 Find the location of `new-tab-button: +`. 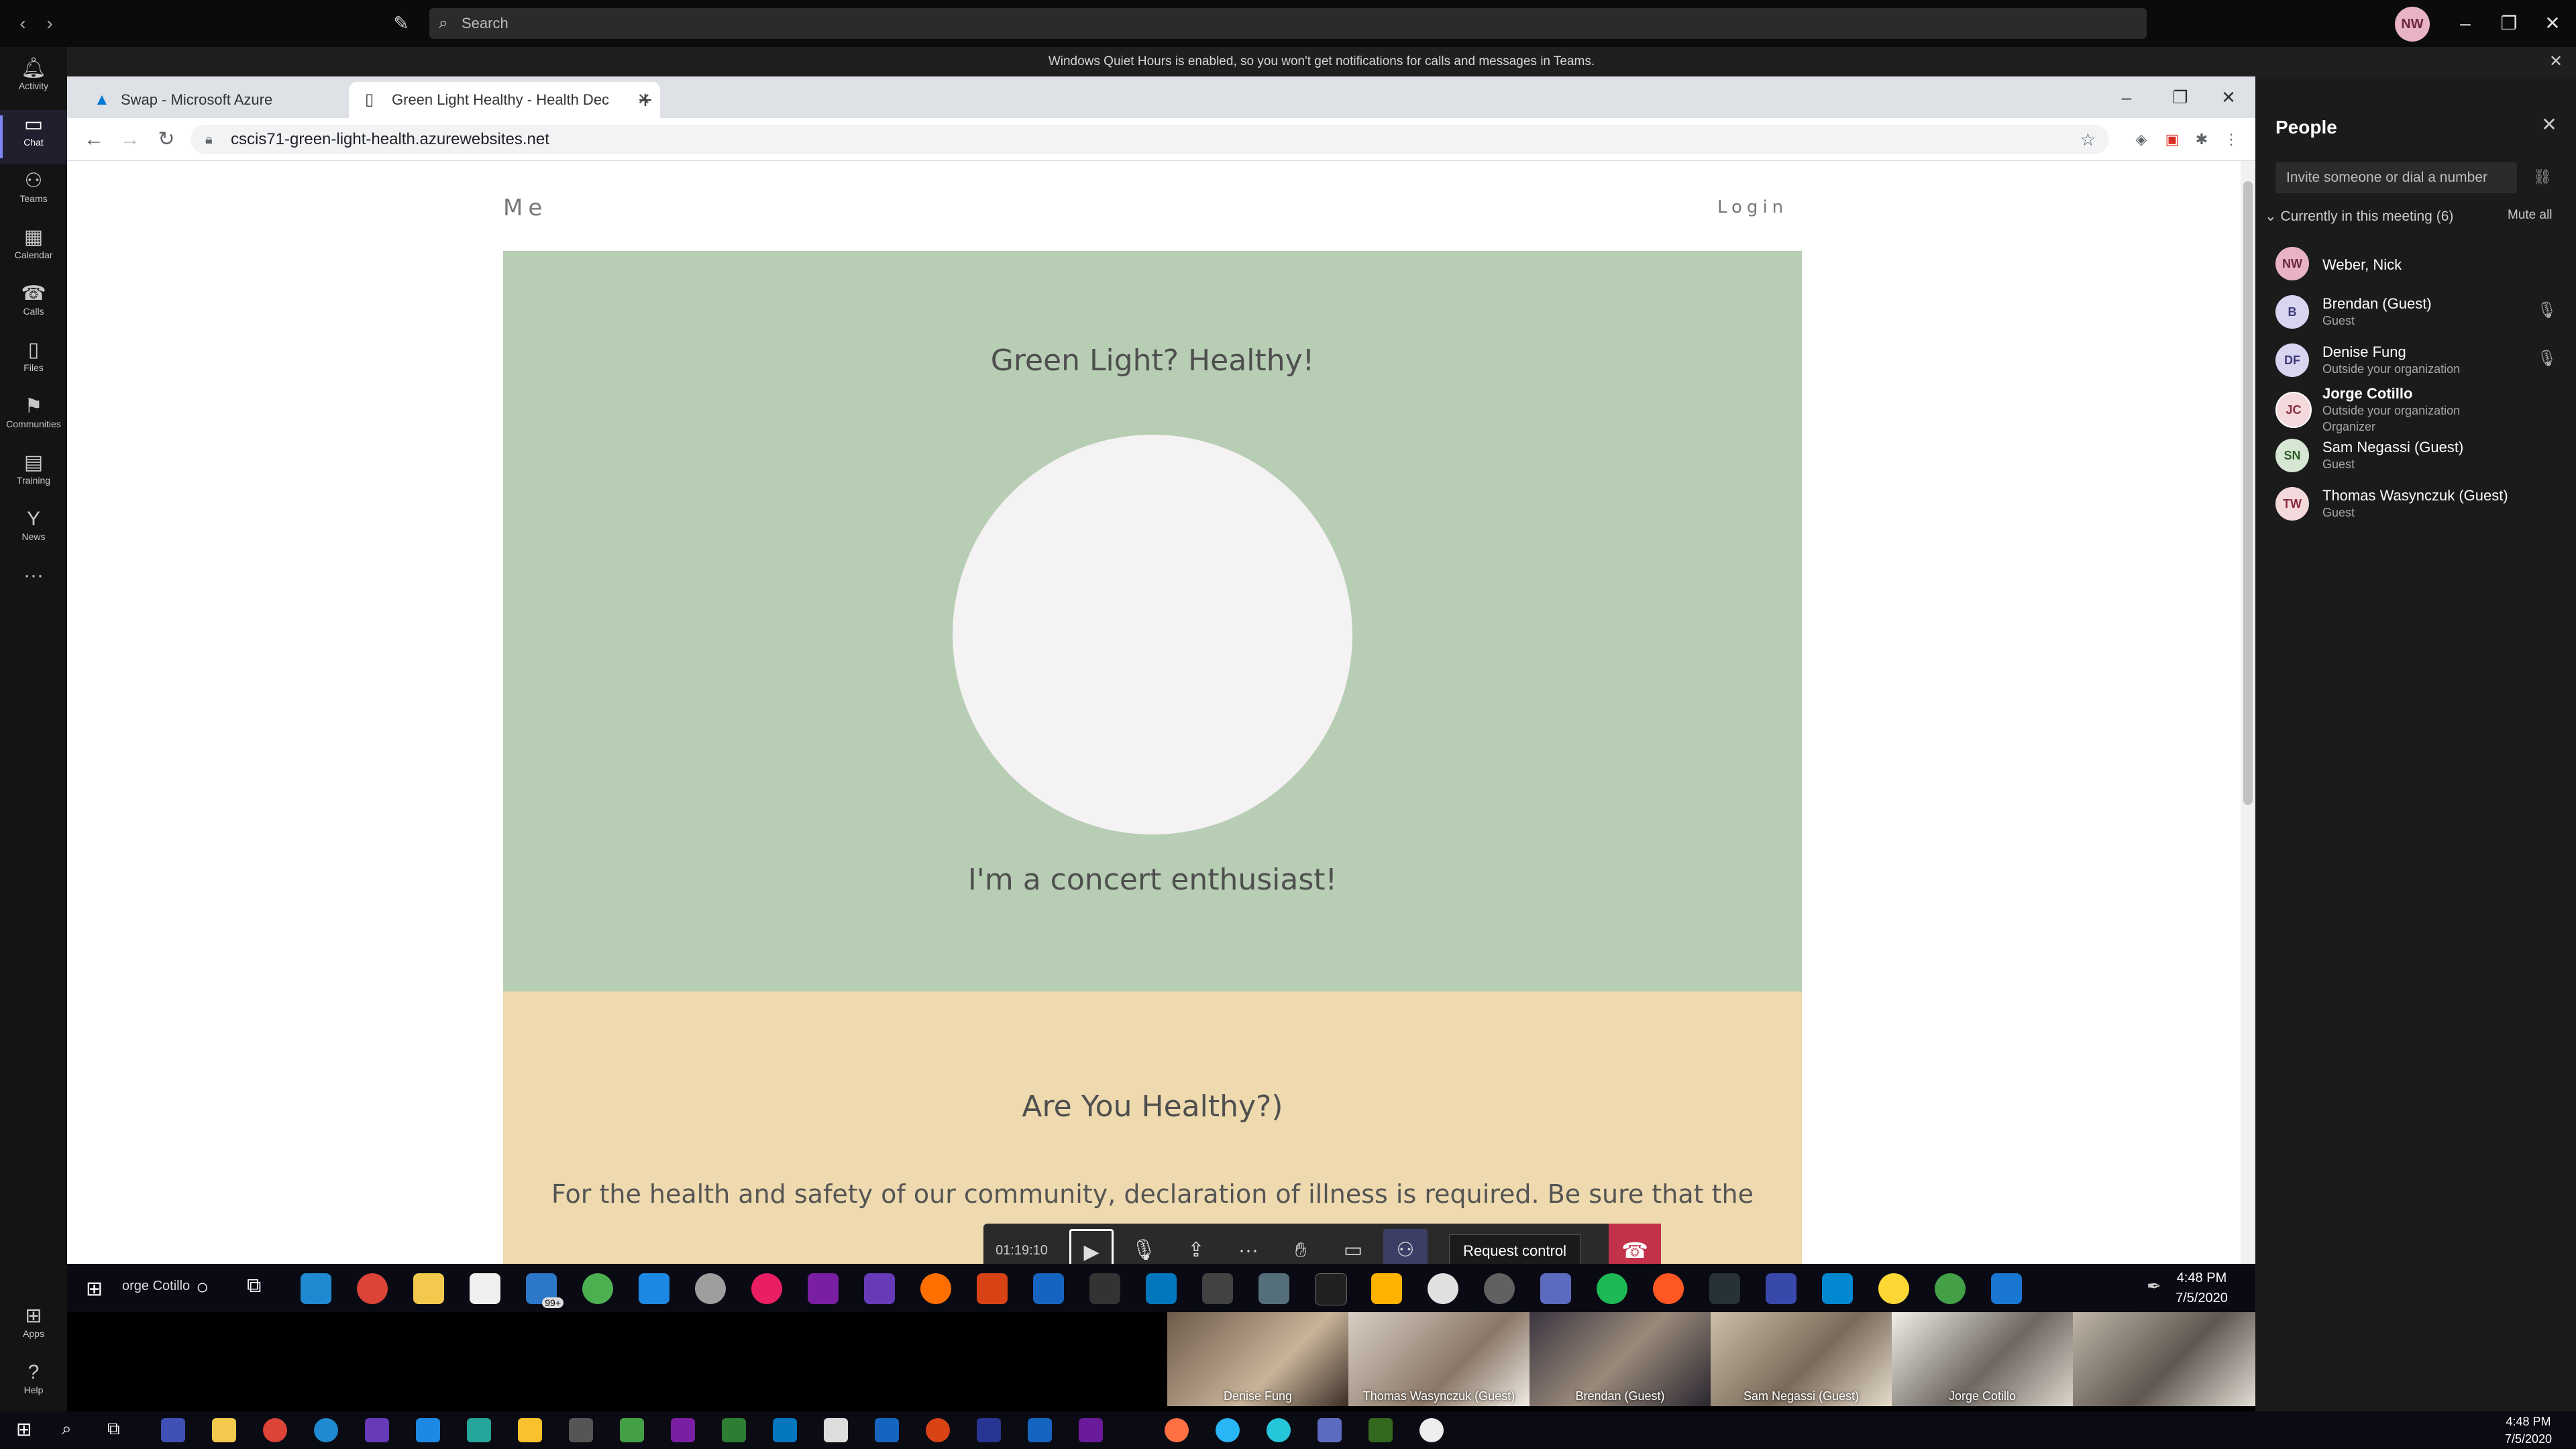

new-tab-button: + is located at coordinates (645, 100).